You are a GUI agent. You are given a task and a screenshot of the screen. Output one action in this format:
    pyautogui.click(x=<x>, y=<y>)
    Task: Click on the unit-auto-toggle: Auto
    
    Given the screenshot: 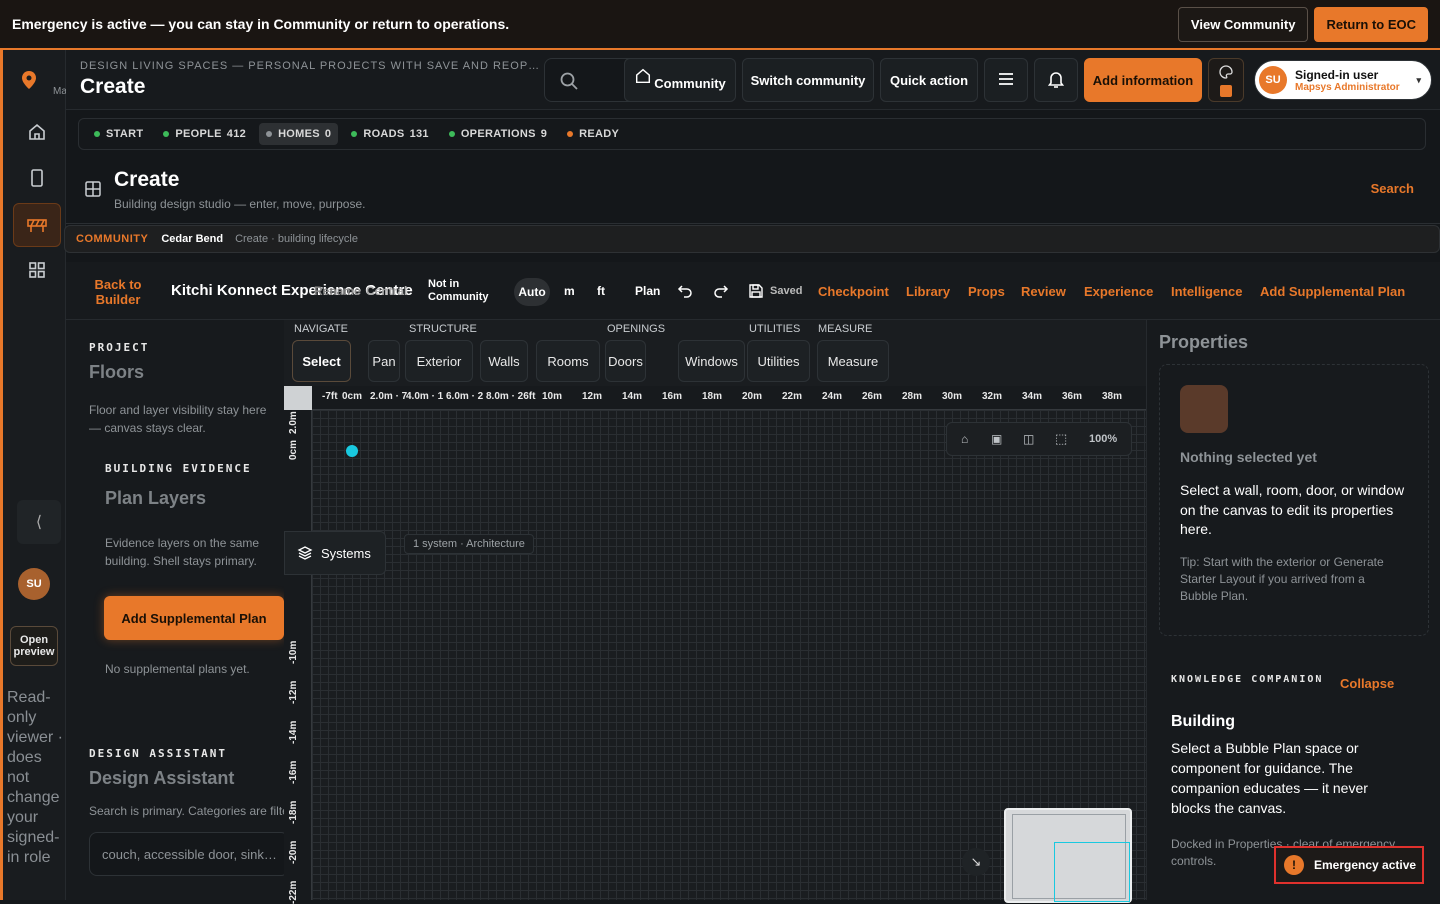 What is the action you would take?
    pyautogui.click(x=532, y=292)
    